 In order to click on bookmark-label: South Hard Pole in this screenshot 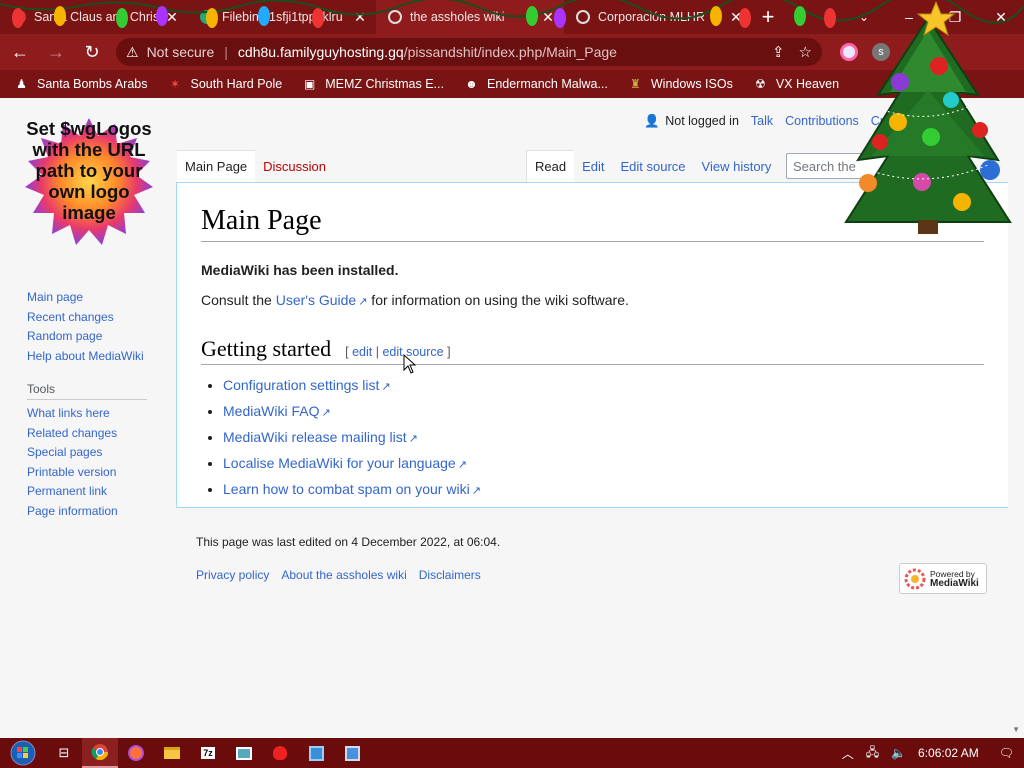, I will do `click(236, 84)`.